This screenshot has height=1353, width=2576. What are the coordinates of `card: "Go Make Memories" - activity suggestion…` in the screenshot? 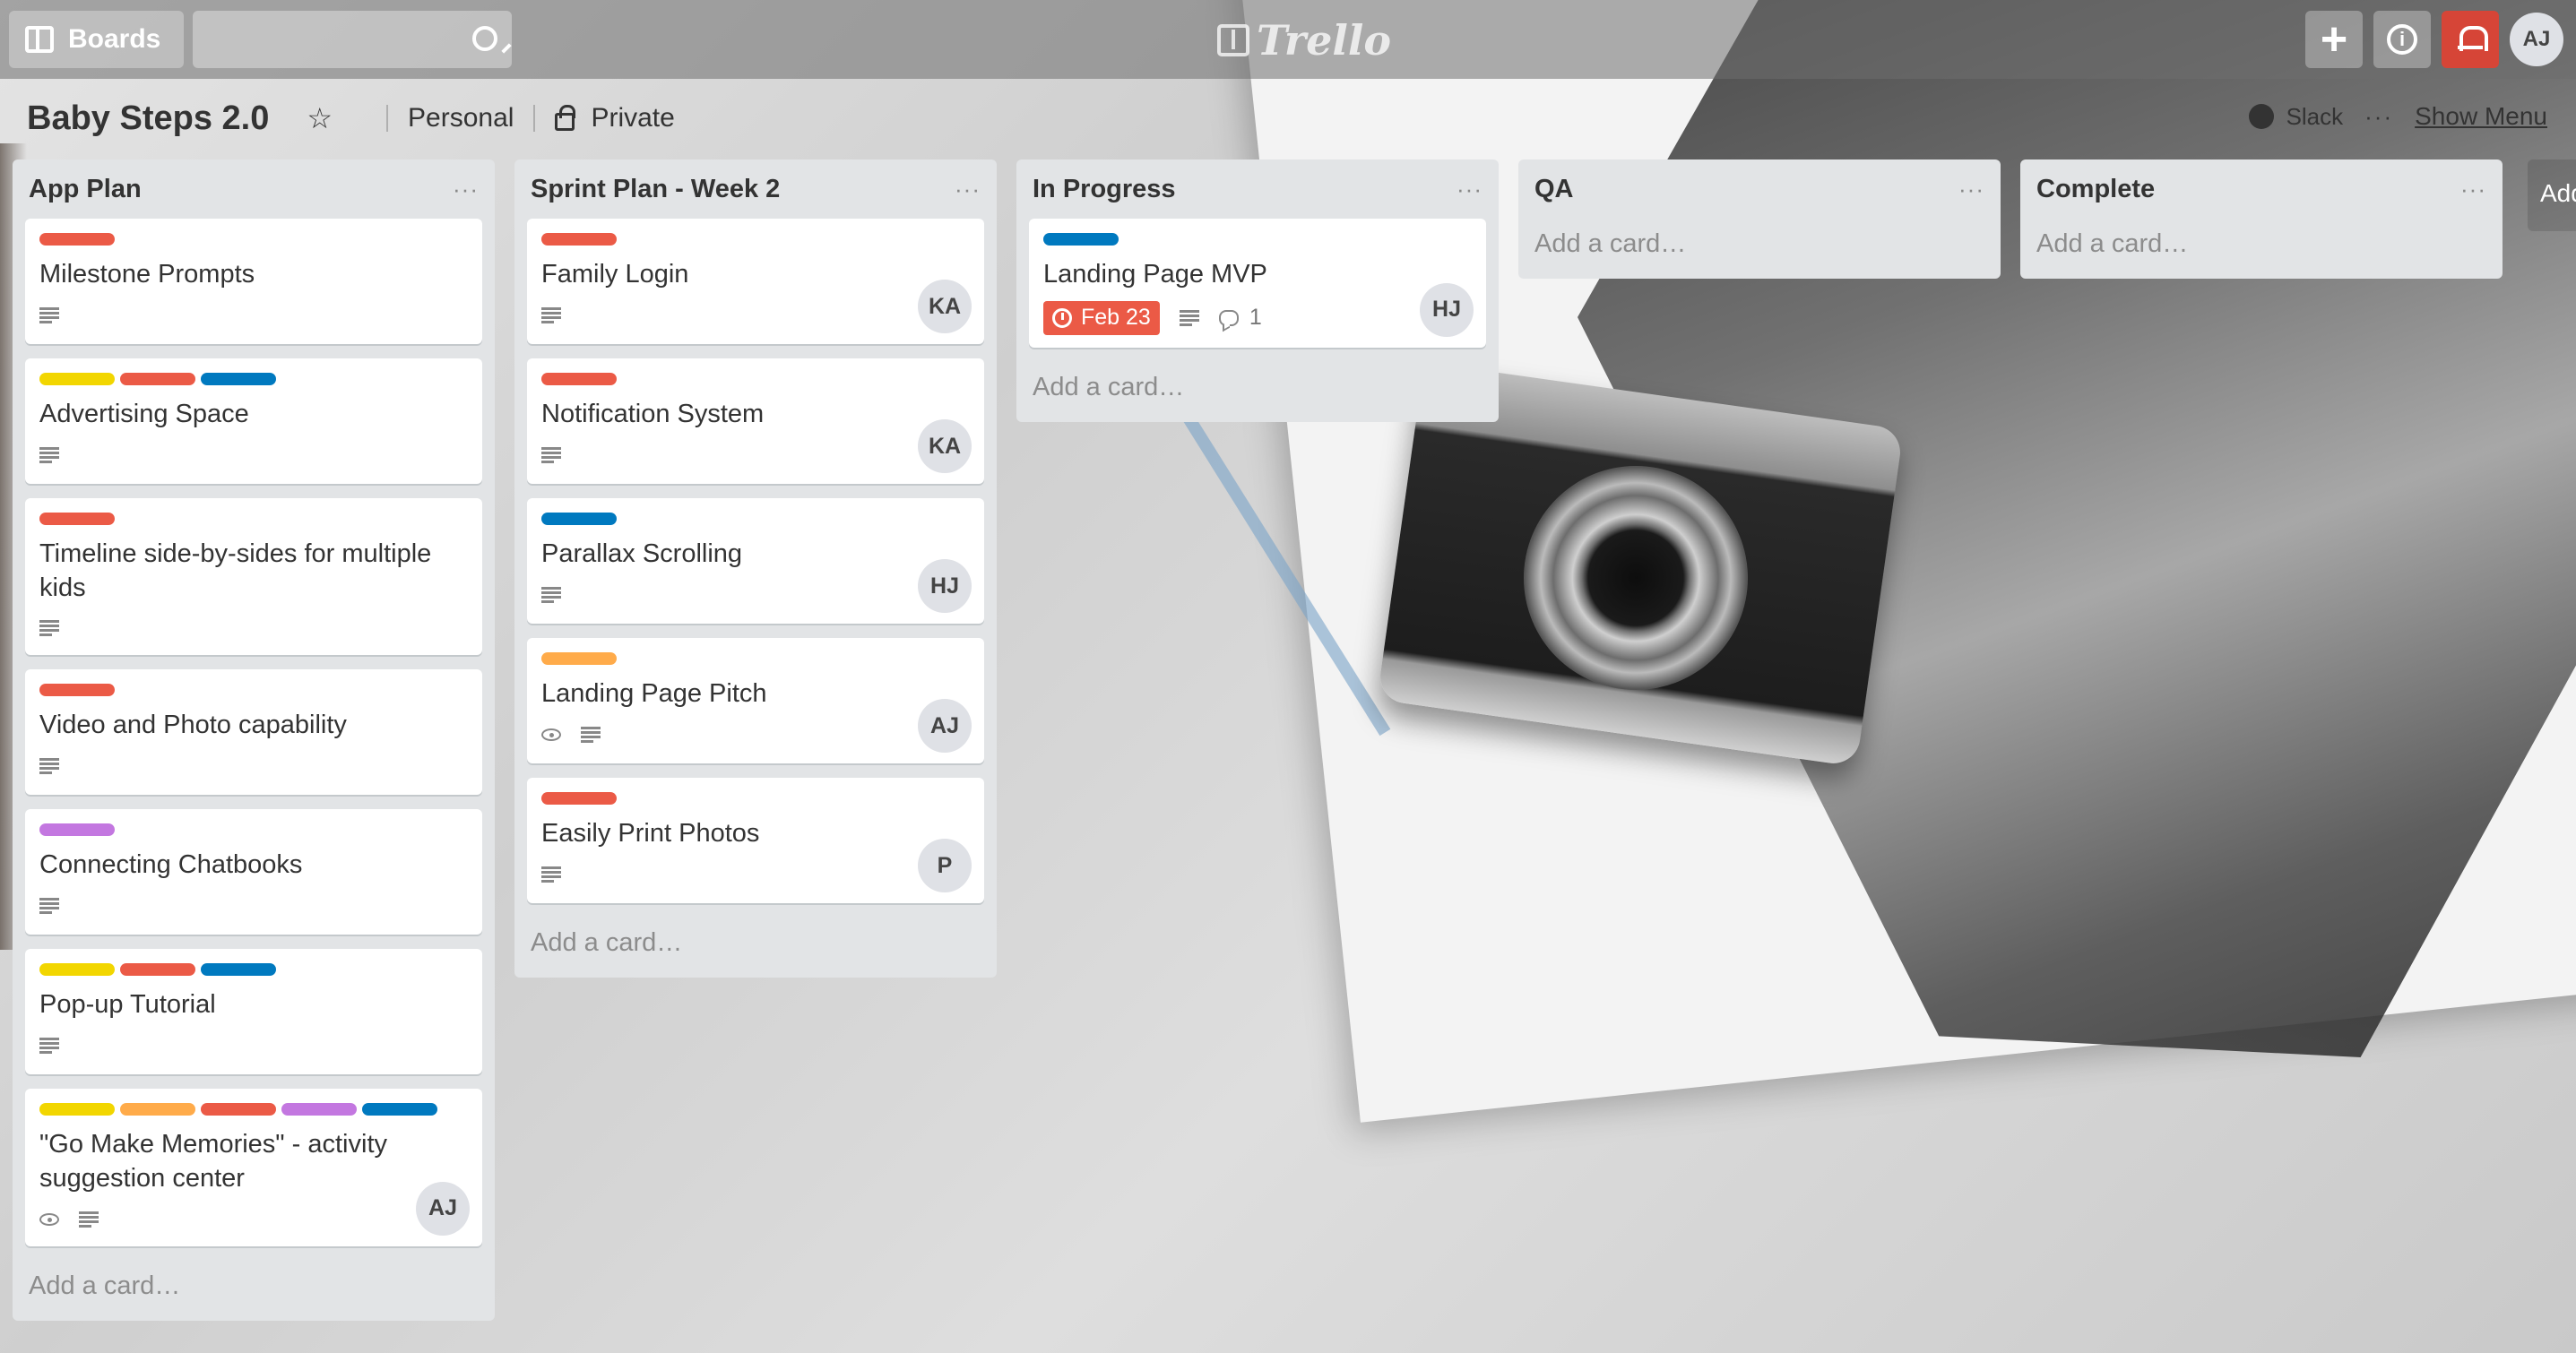 It's located at (253, 1167).